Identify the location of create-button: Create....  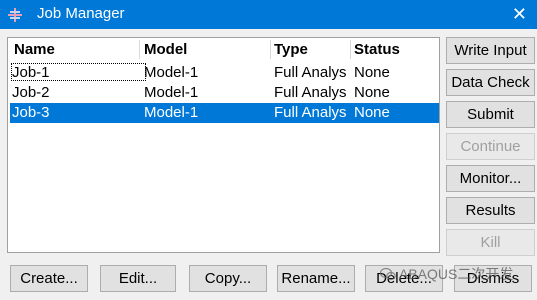
(49, 278).